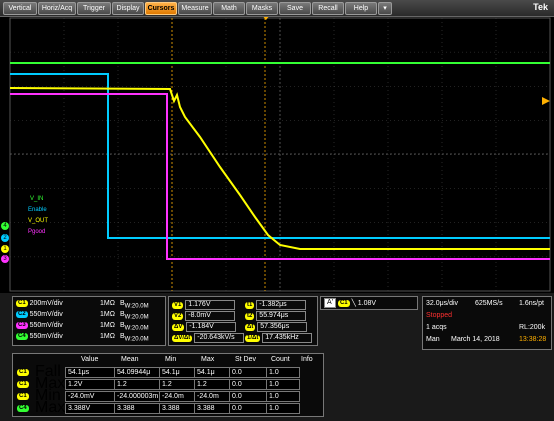 The image size is (554, 421). Describe the element at coordinates (5, 249) in the screenshot. I see `ch1-marker-icon: 1` at that location.